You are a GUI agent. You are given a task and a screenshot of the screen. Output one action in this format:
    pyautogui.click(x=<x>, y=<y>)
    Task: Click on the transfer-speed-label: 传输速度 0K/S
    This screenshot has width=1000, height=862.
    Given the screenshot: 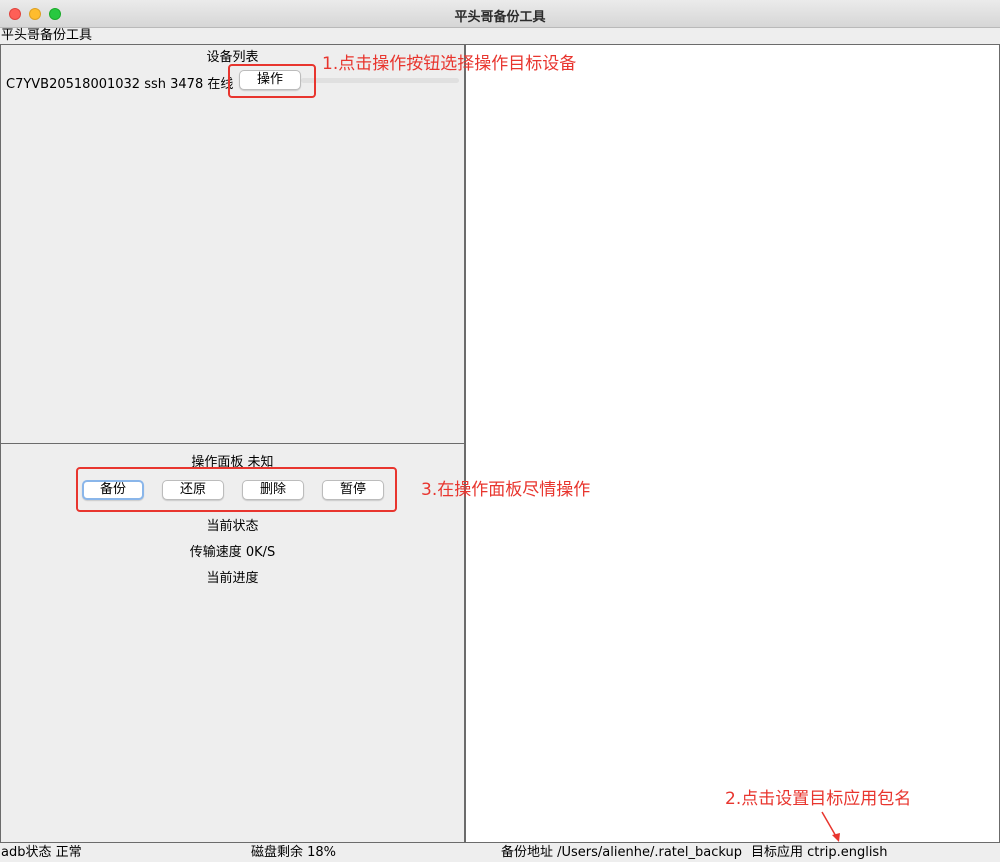 What is the action you would take?
    pyautogui.click(x=232, y=552)
    